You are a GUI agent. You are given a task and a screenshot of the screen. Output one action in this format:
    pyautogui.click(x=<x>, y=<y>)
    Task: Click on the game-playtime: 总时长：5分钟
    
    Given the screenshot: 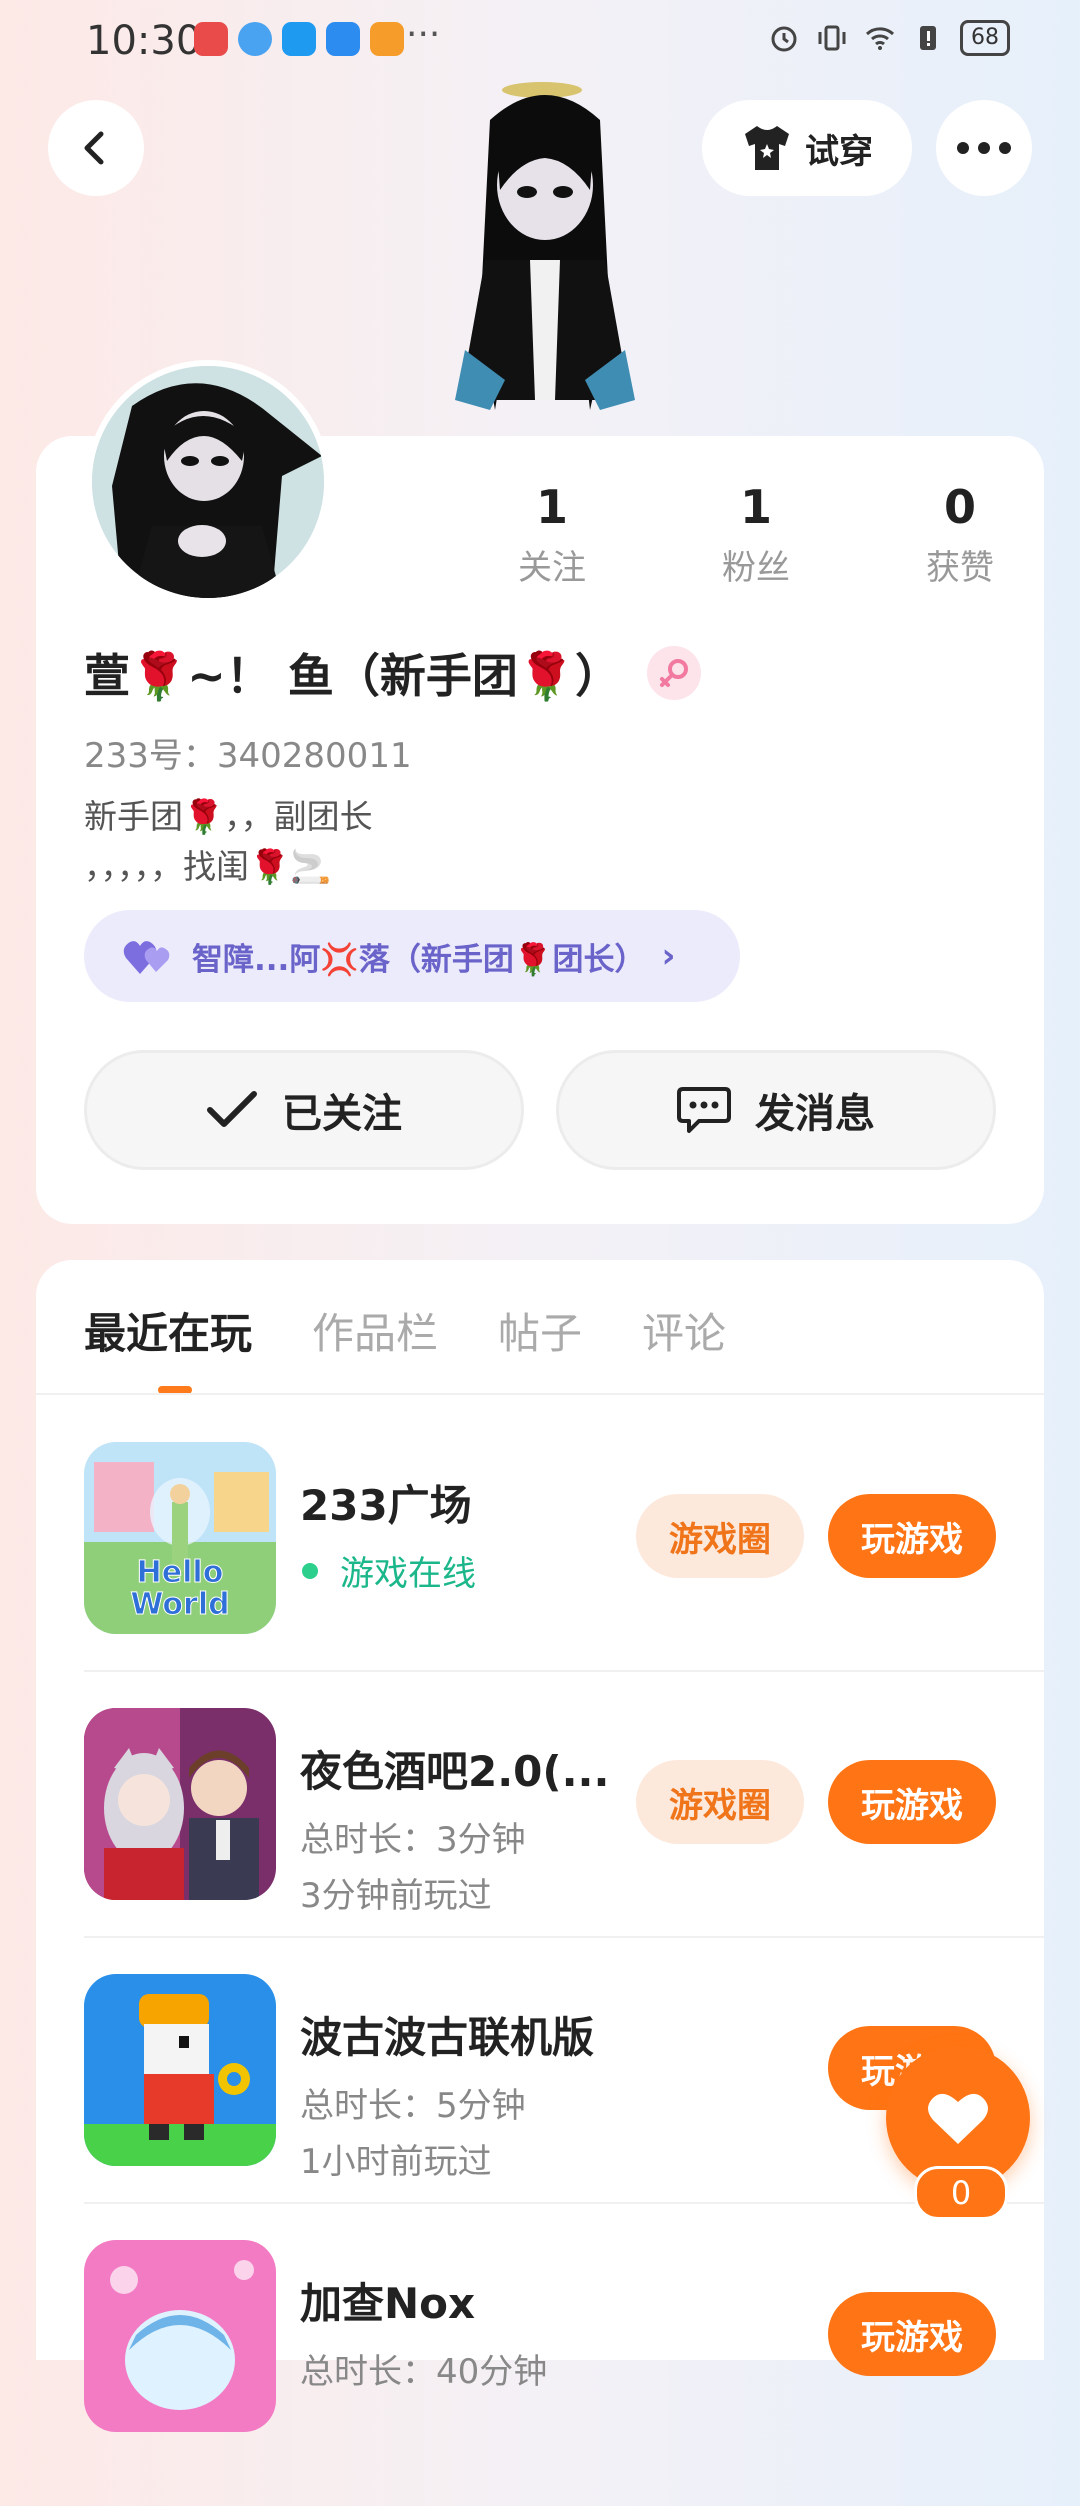 What is the action you would take?
    pyautogui.click(x=413, y=2106)
    